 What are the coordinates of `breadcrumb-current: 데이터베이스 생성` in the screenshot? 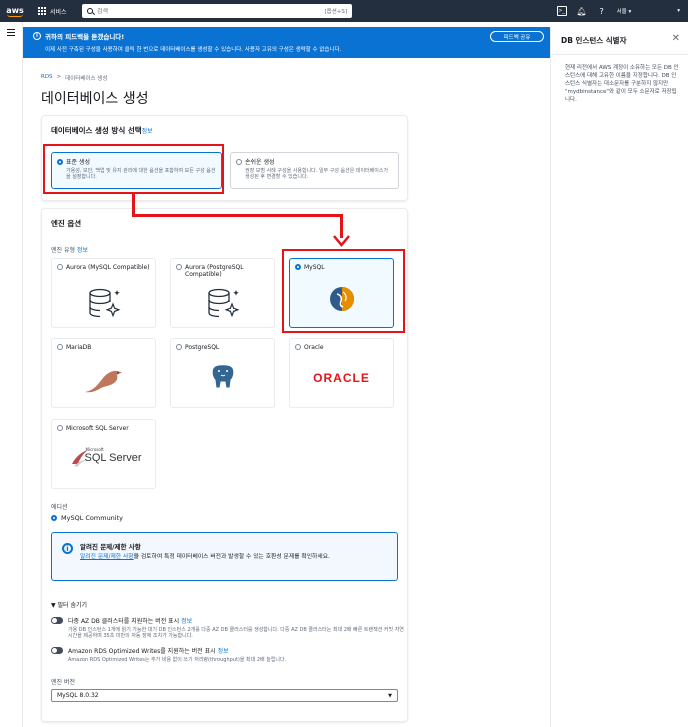 It's located at (86, 79).